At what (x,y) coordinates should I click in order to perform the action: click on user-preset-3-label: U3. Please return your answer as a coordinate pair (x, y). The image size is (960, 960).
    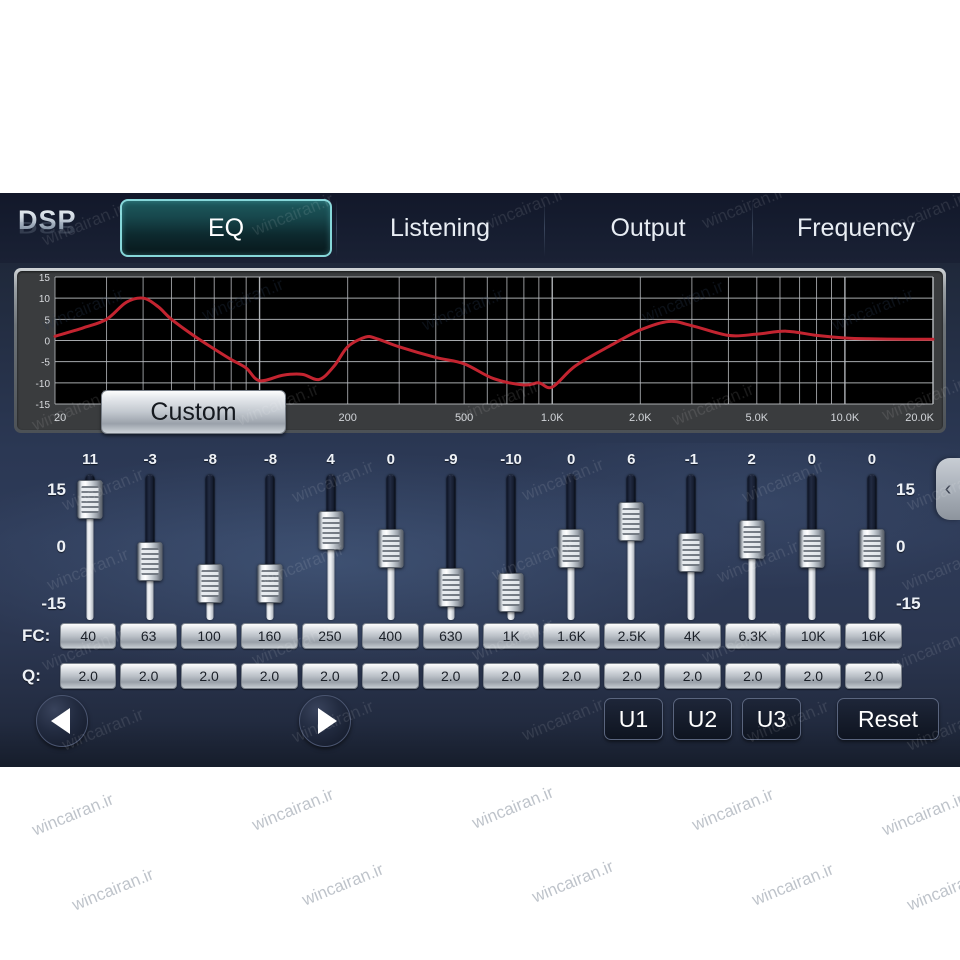
    Looking at the image, I should click on (771, 718).